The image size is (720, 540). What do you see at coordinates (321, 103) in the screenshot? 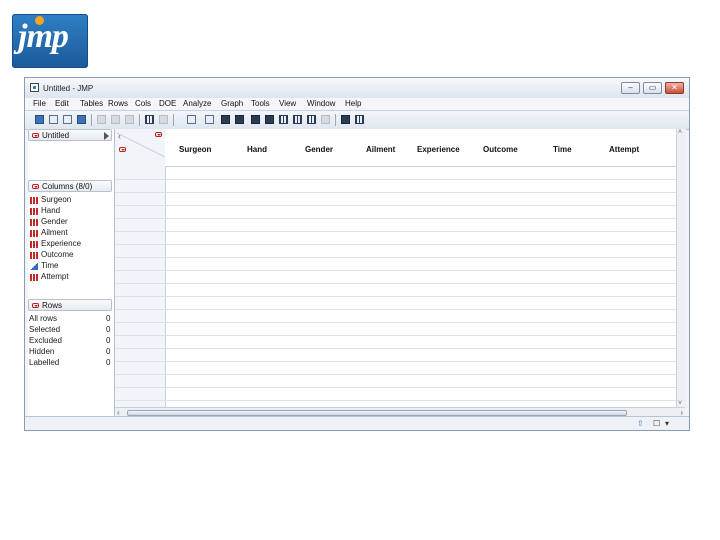
I see `menu-window: Window` at bounding box center [321, 103].